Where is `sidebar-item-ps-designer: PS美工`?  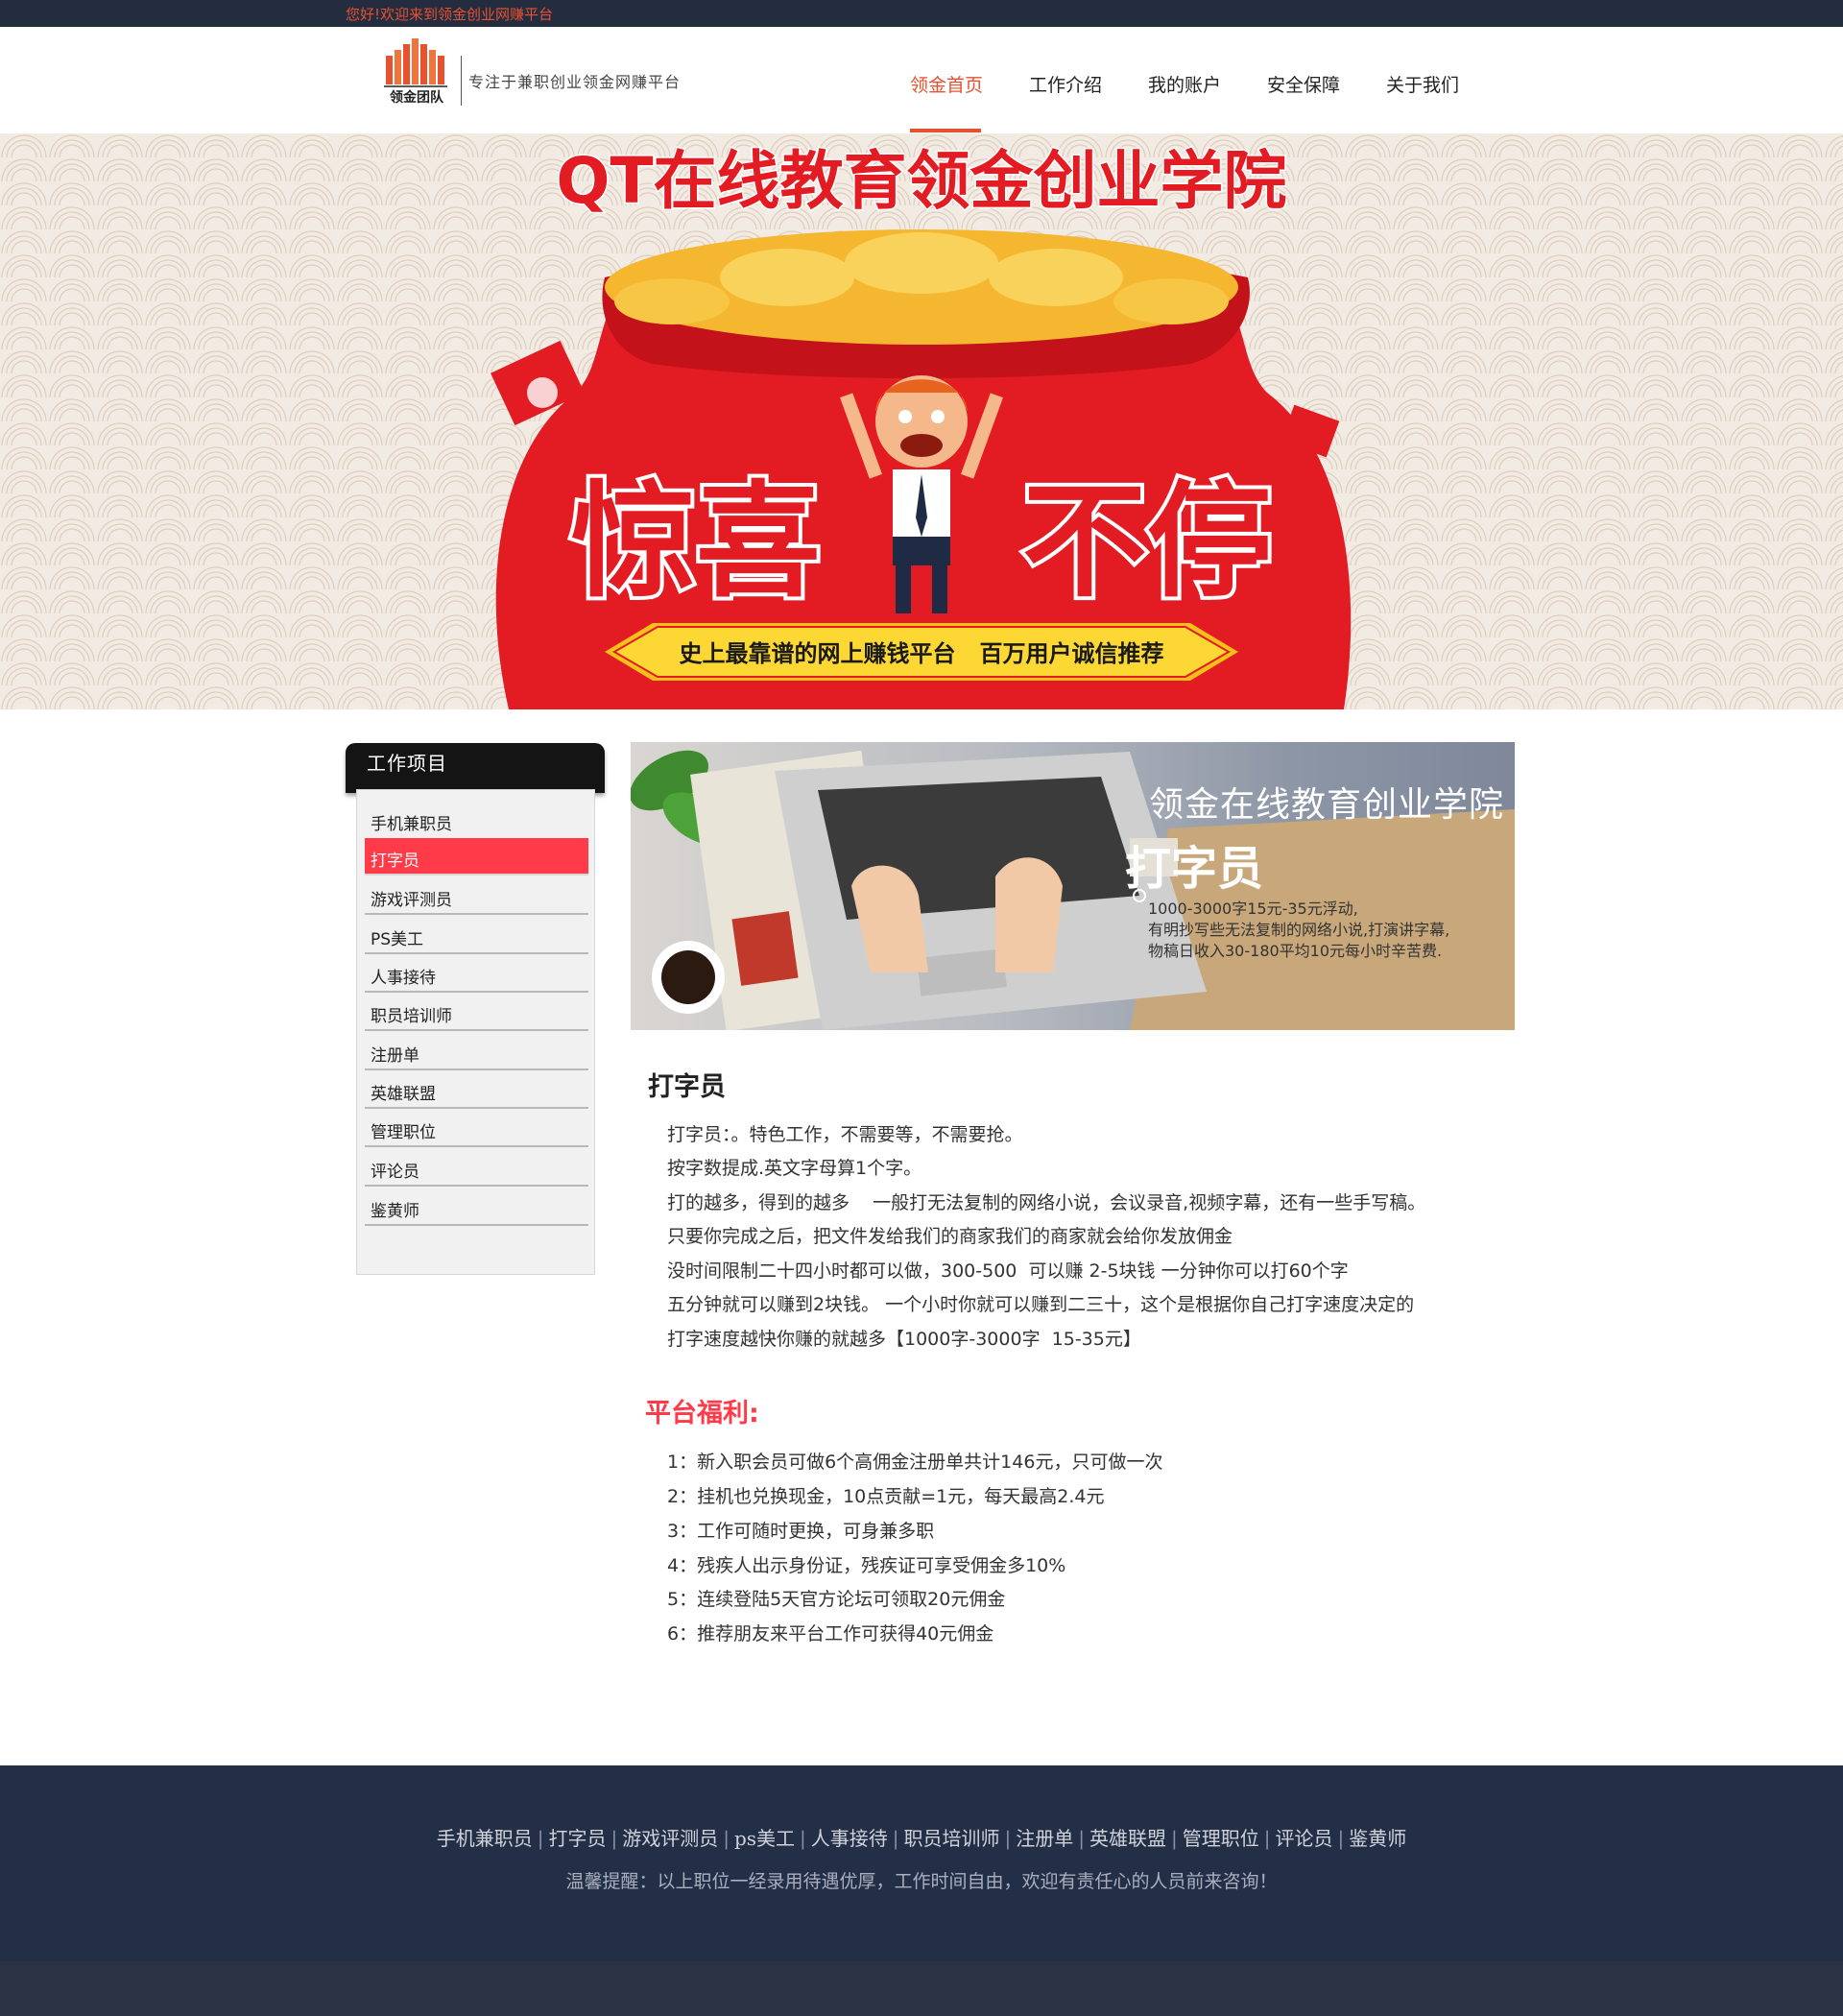
sidebar-item-ps-designer: PS美工 is located at coordinates (476, 935).